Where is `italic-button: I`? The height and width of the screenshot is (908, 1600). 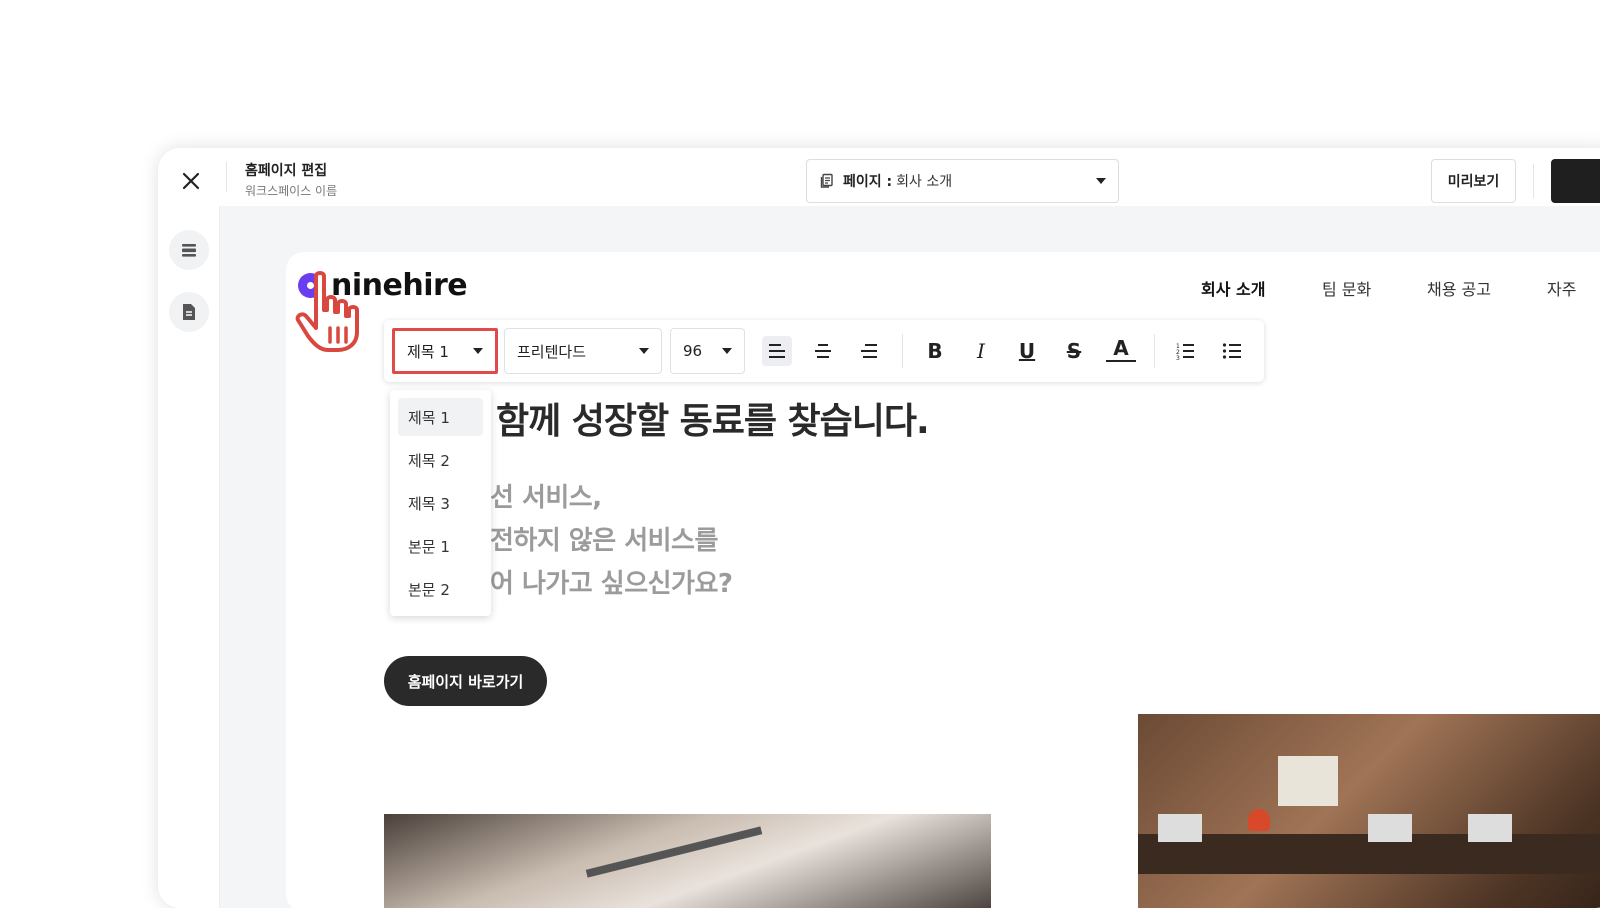 italic-button: I is located at coordinates (981, 351).